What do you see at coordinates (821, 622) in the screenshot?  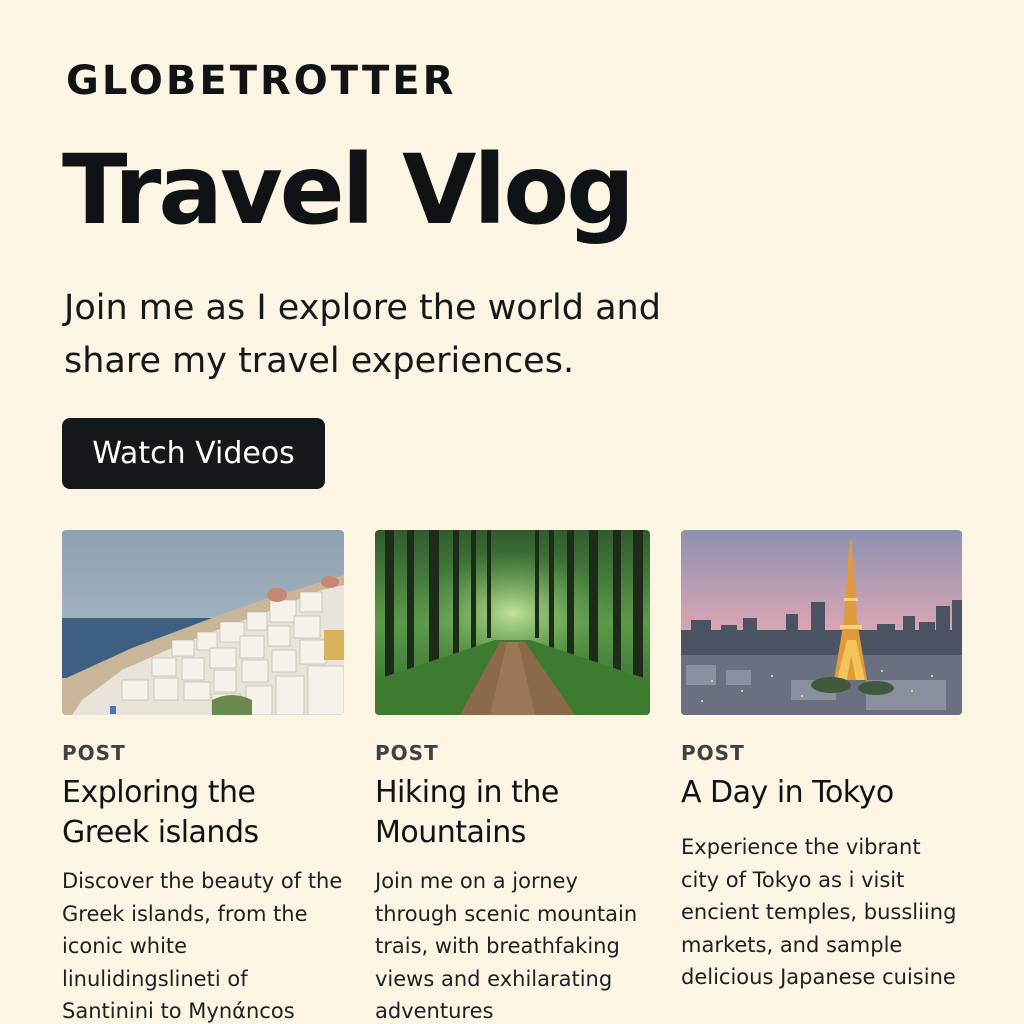 I see `tokyo-skyline-photo` at bounding box center [821, 622].